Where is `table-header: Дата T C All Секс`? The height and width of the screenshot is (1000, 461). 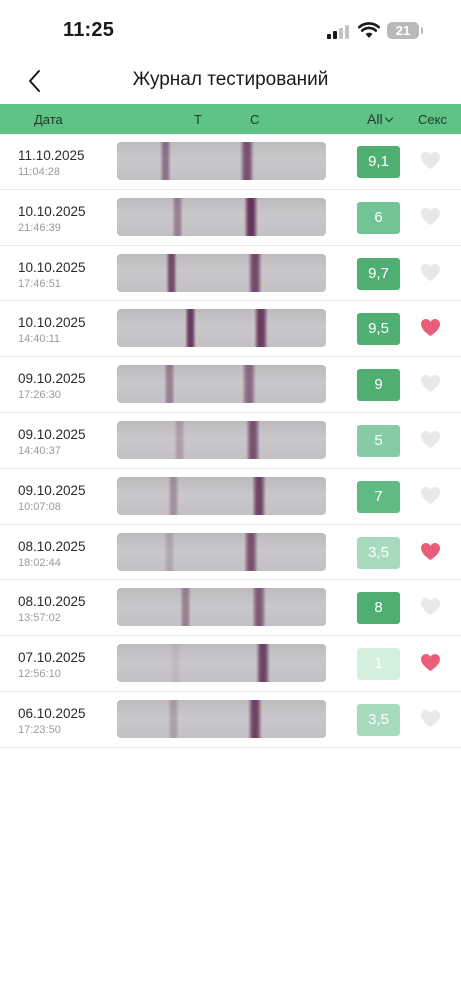 table-header: Дата T C All Секс is located at coordinates (230, 119).